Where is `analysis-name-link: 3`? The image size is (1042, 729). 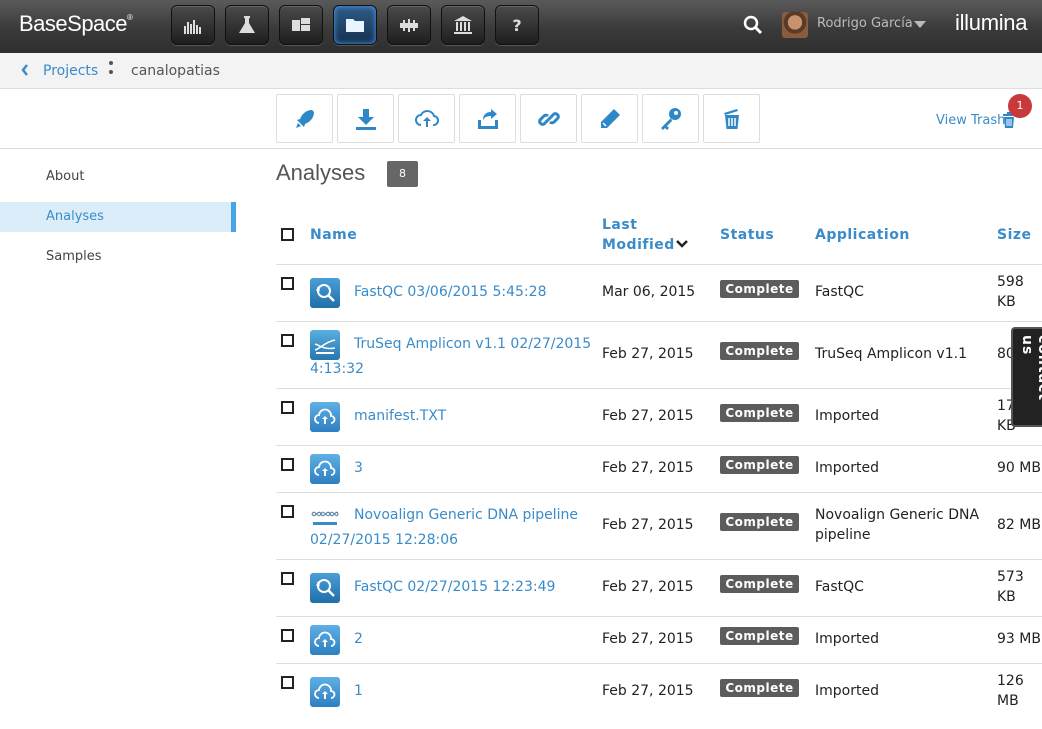 analysis-name-link: 3 is located at coordinates (358, 468).